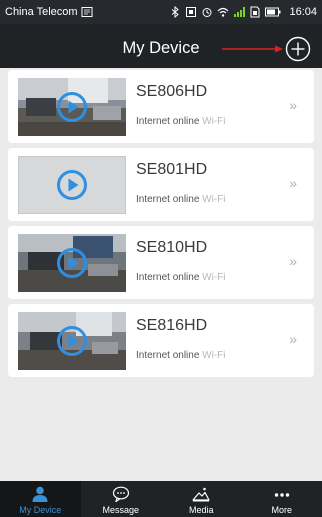 This screenshot has height=517, width=322. I want to click on ellipsis-icon, so click(281, 495).